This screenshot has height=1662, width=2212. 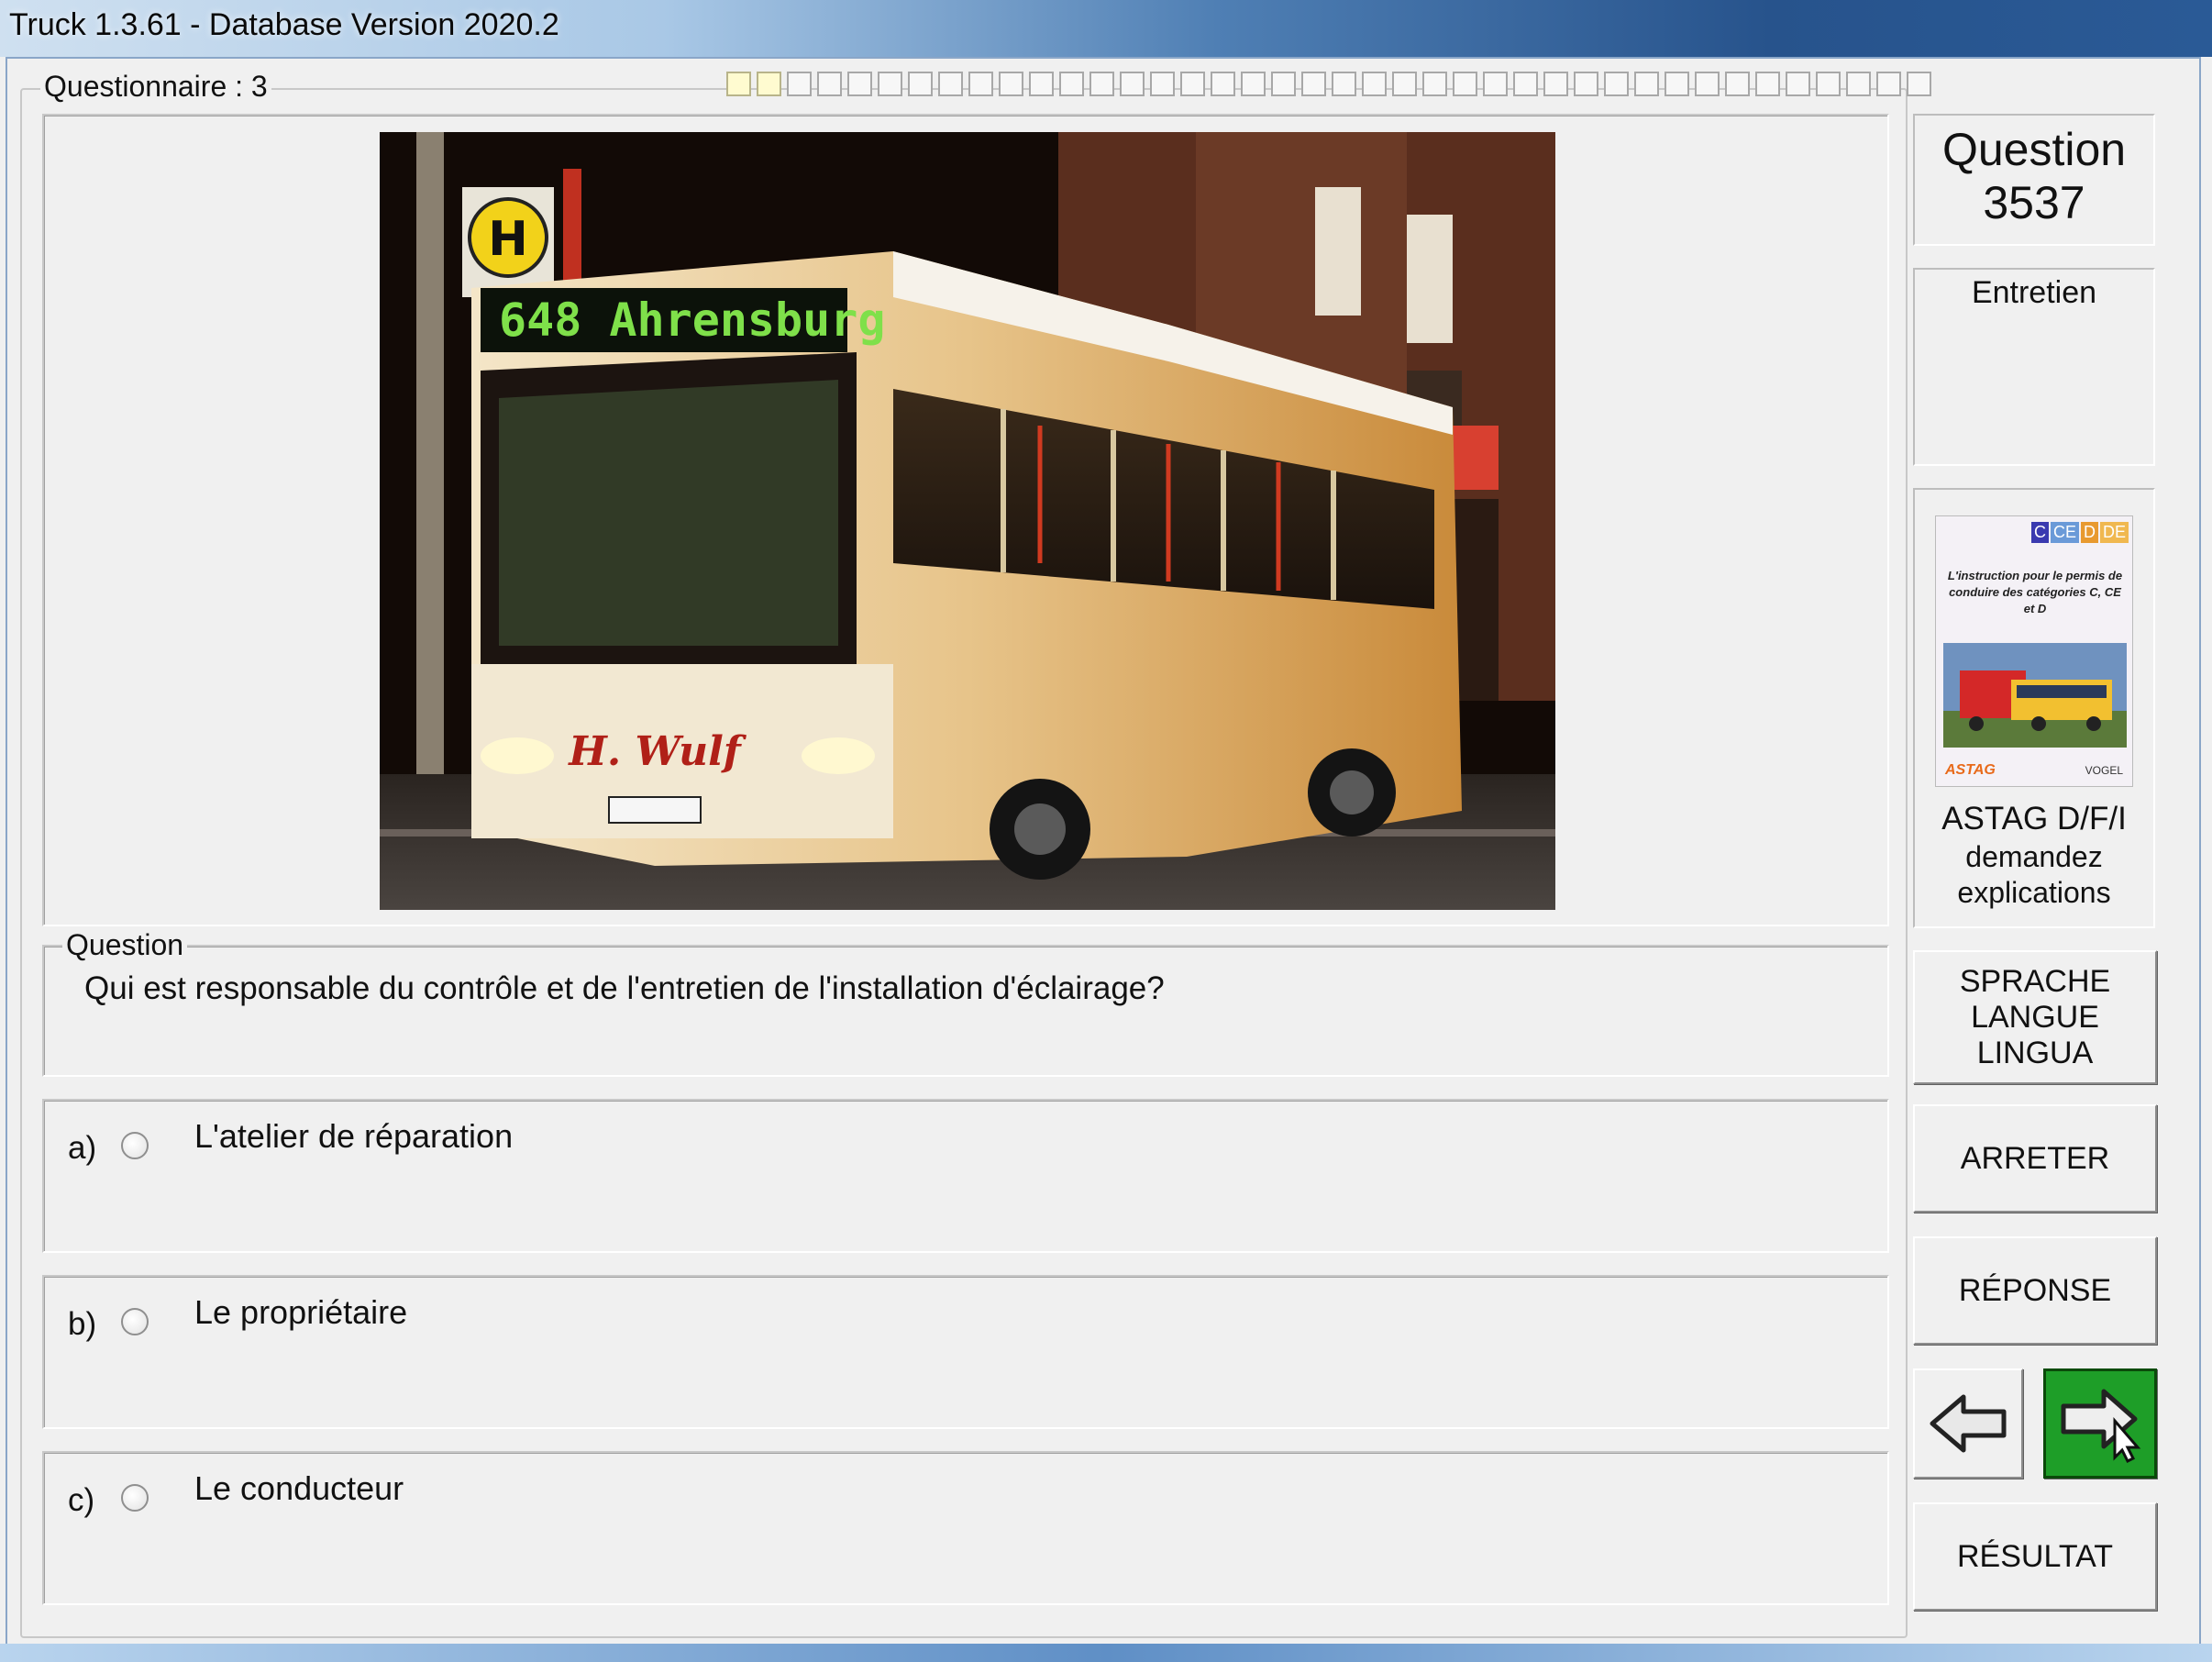 I want to click on question-category: Entretien, so click(x=2034, y=292).